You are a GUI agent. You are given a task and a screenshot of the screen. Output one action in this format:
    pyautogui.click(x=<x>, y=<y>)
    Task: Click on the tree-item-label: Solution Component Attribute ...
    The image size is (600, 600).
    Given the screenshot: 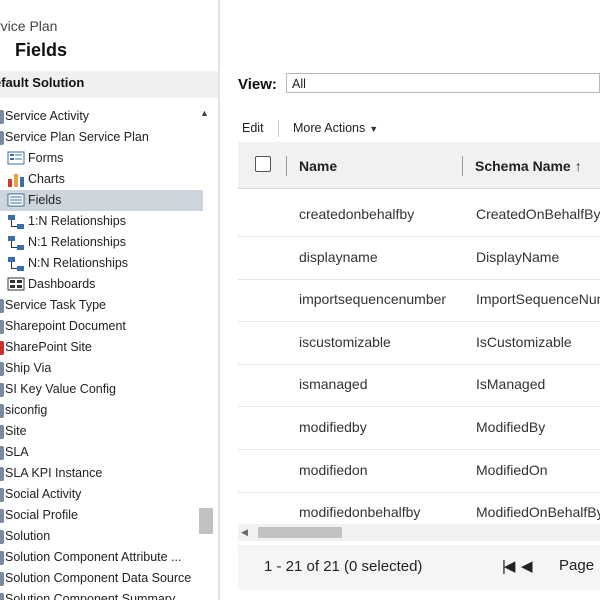 What is the action you would take?
    pyautogui.click(x=93, y=557)
    